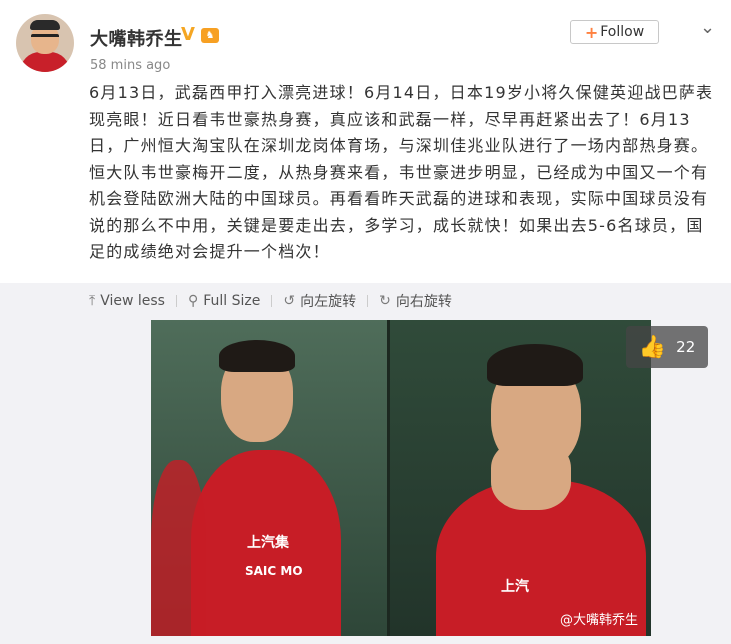 The height and width of the screenshot is (644, 731). I want to click on right-player-hair, so click(535, 365).